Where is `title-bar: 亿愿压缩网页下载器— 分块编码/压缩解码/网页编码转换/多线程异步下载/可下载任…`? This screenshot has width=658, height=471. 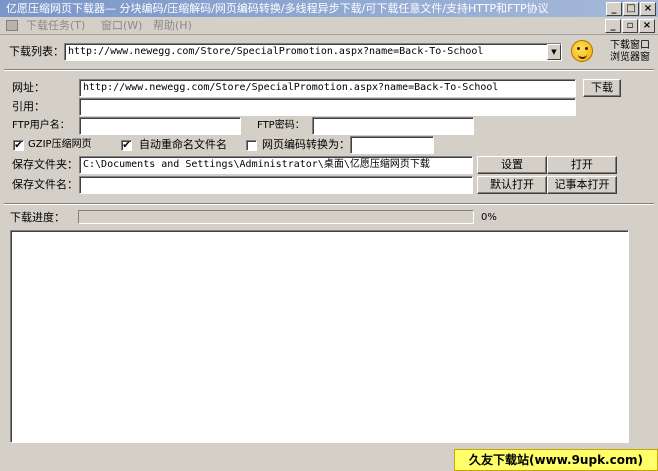
title-bar: 亿愿压缩网页下载器— 分块编码/压缩解码/网页编码转换/多线程异步下载/可下载任… is located at coordinates (329, 8).